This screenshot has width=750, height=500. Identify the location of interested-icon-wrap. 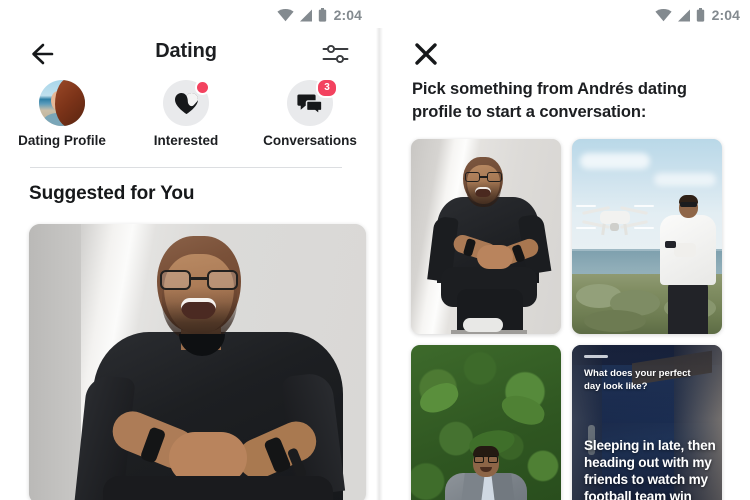
(186, 103).